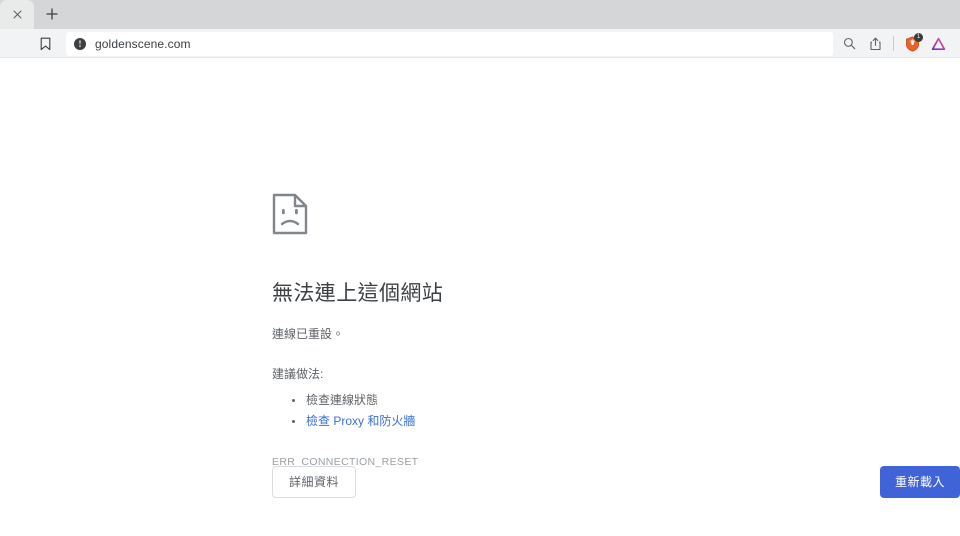 This screenshot has height=536, width=960. I want to click on address-bar-url: goldenscene.com, so click(143, 43).